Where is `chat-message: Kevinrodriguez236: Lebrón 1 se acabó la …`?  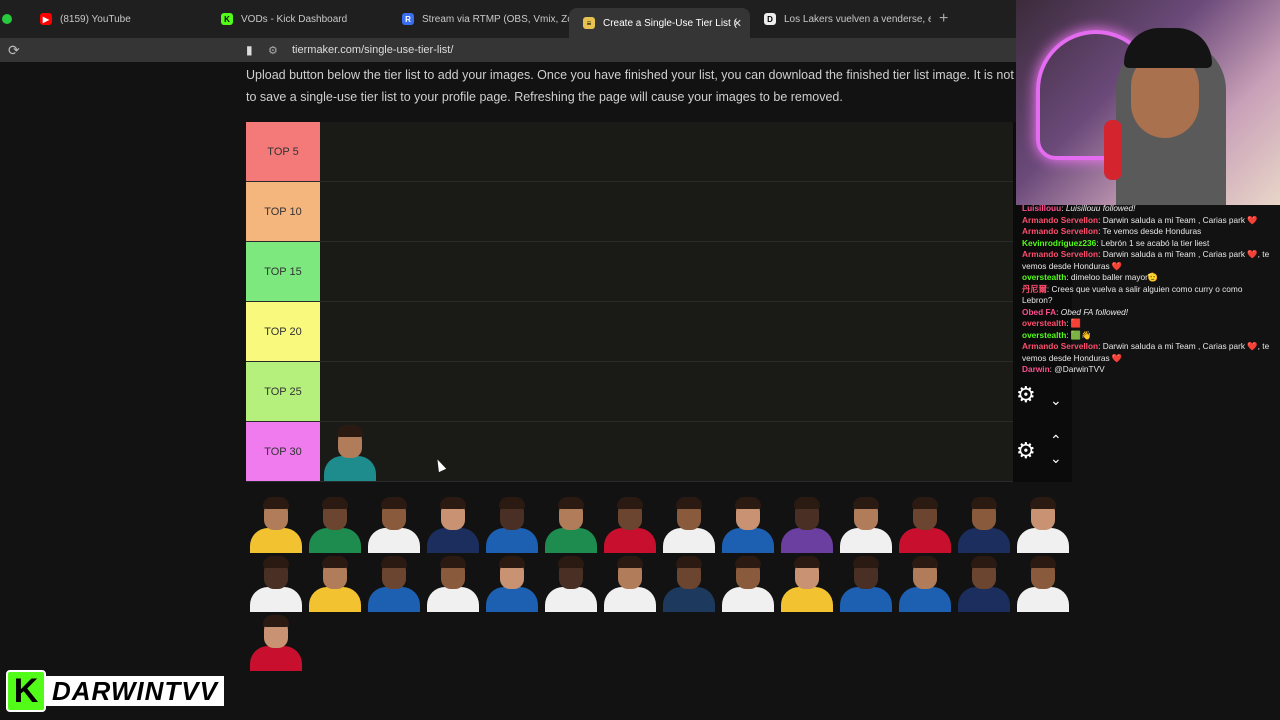 chat-message: Kevinrodriguez236: Lebrón 1 se acabó la … is located at coordinates (1147, 244).